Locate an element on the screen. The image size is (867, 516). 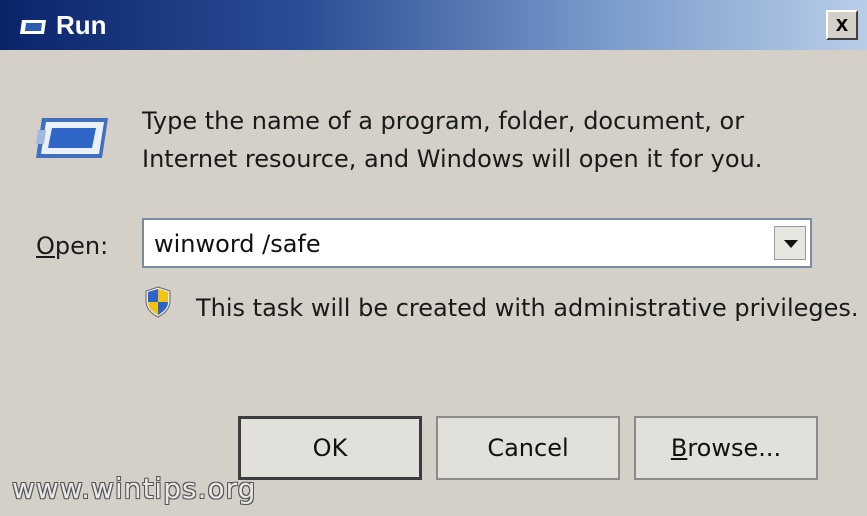
close-button: x is located at coordinates (842, 25).